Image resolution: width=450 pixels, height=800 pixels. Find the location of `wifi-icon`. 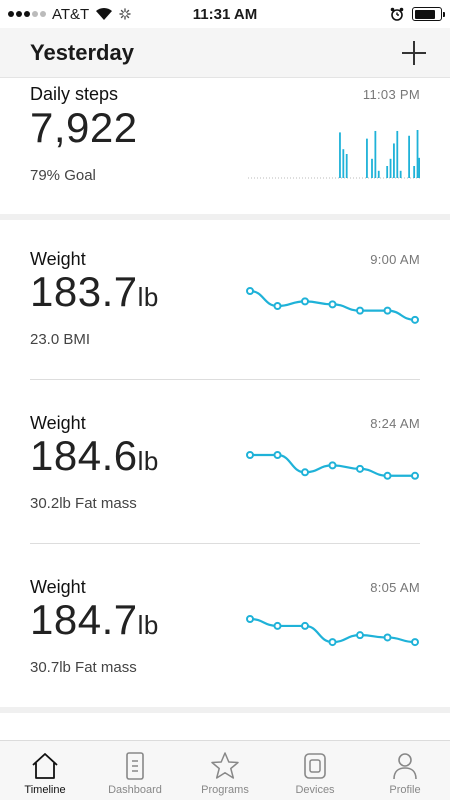

wifi-icon is located at coordinates (104, 13).